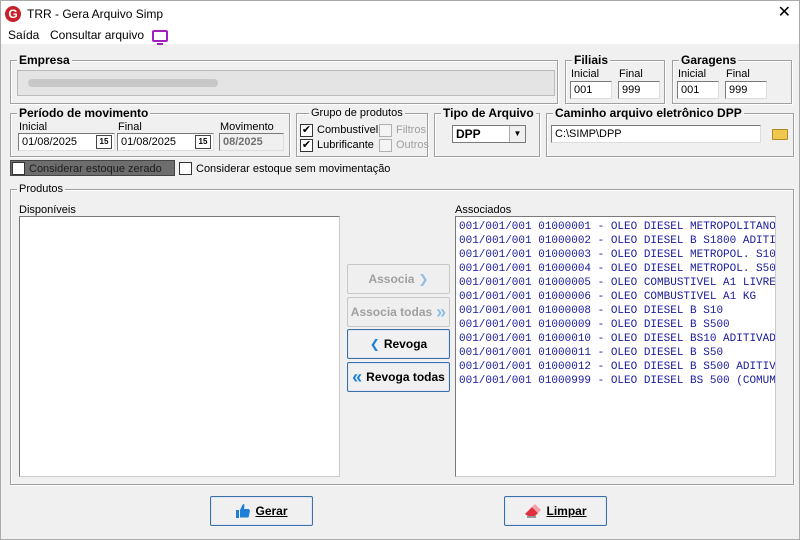 The width and height of the screenshot is (800, 540). Describe the element at coordinates (784, 13) in the screenshot. I see `close-icon: ✕` at that location.